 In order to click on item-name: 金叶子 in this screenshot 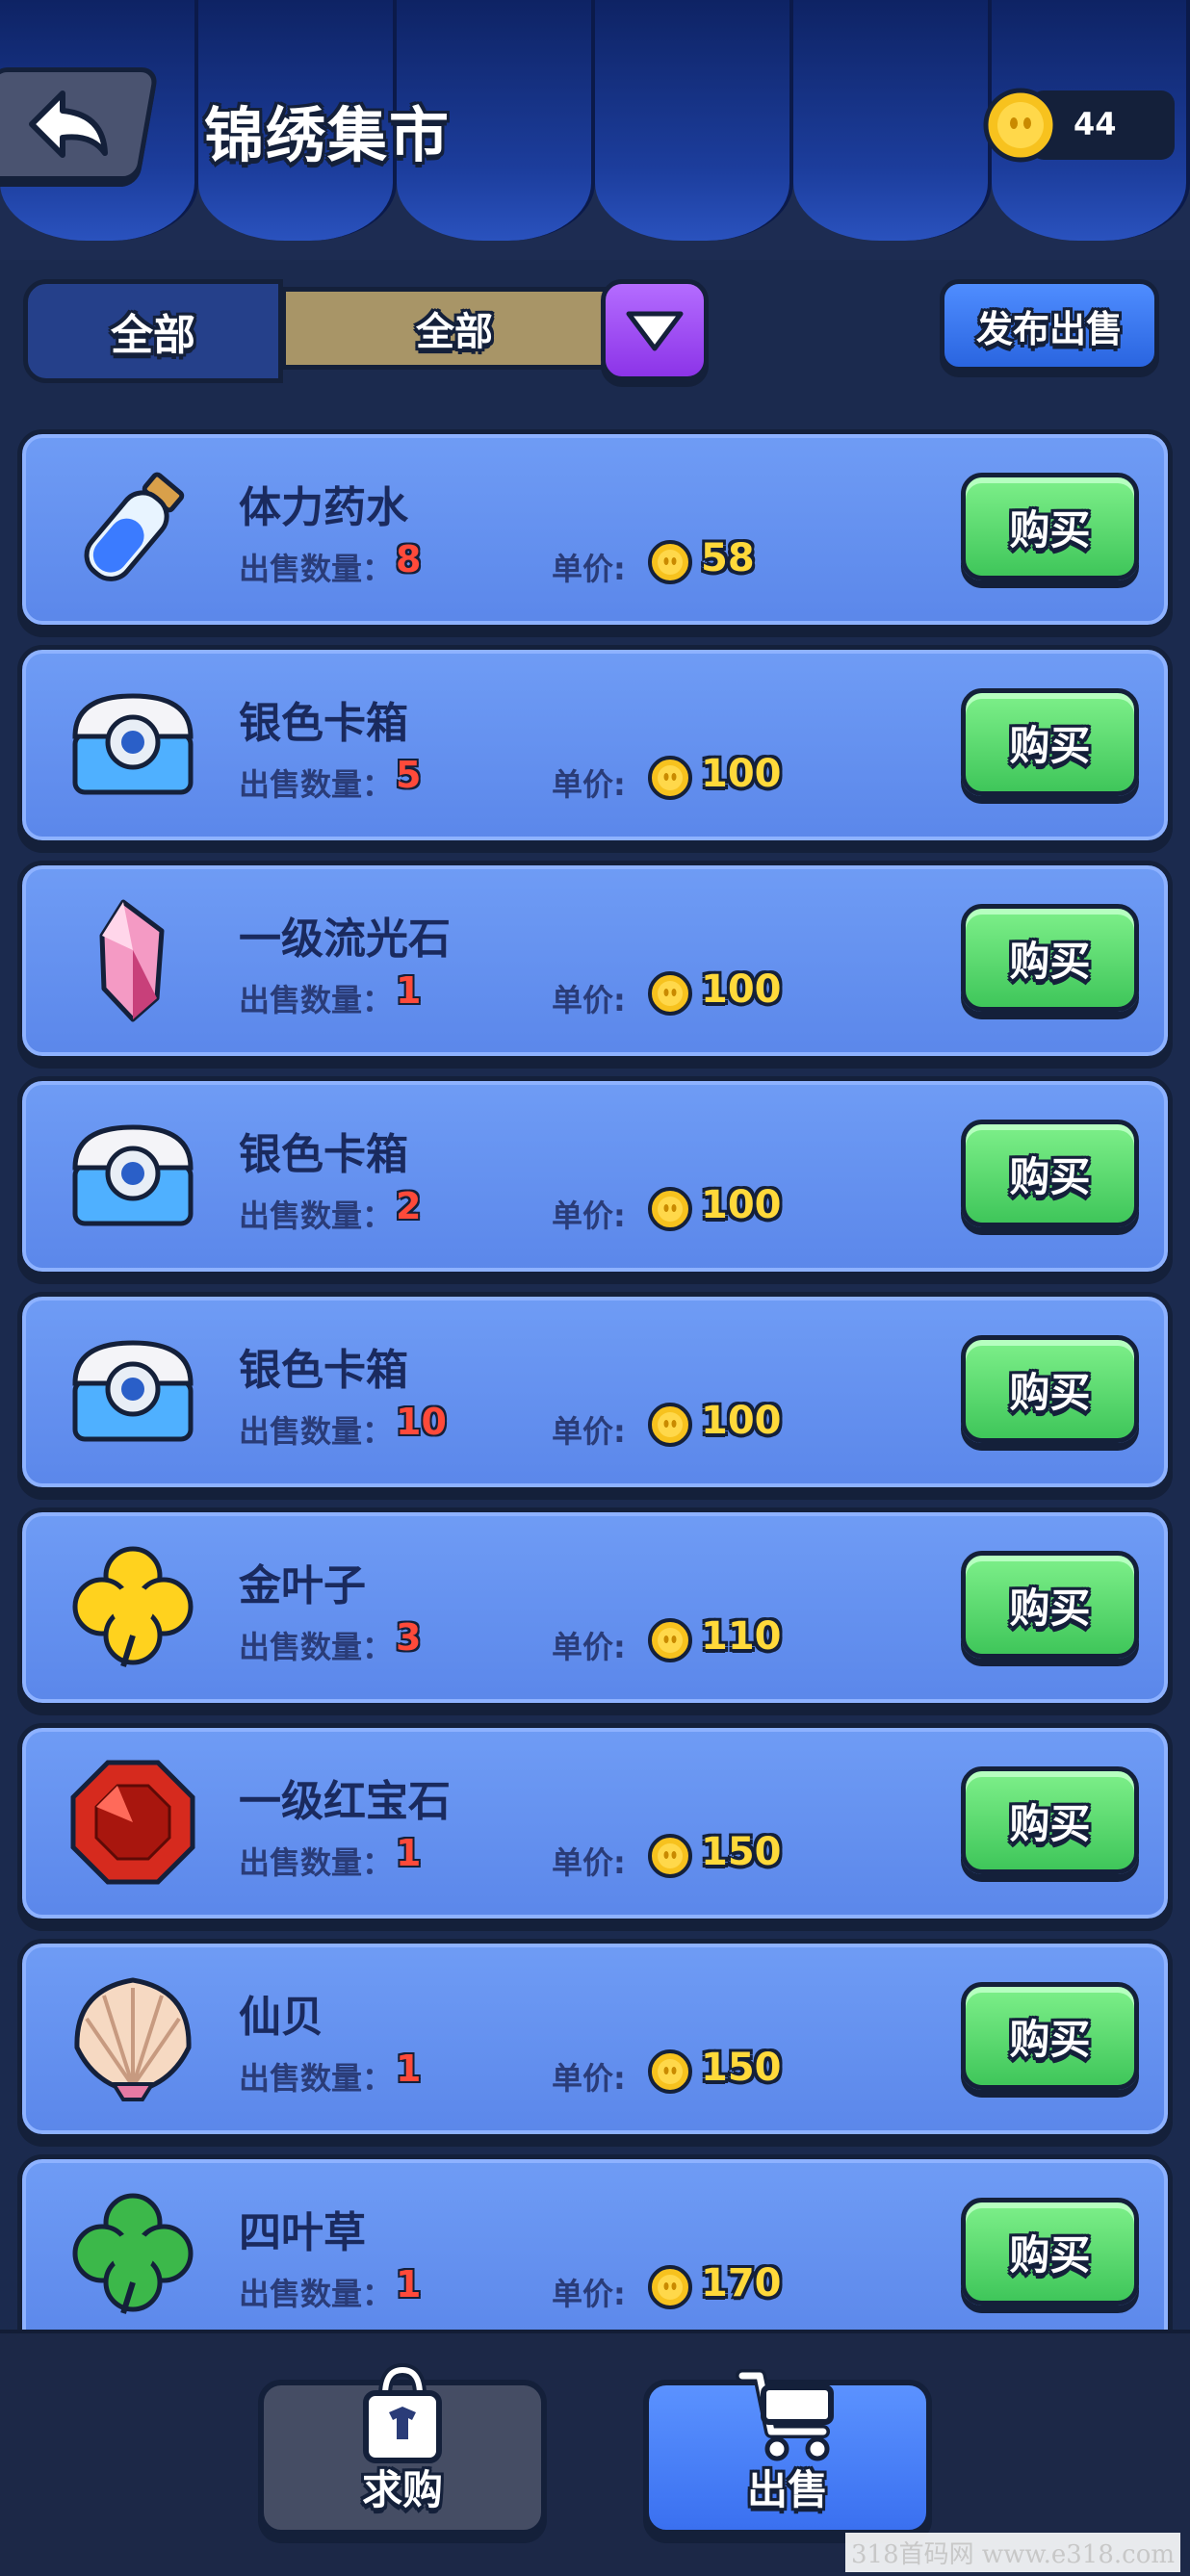, I will do `click(302, 1585)`.